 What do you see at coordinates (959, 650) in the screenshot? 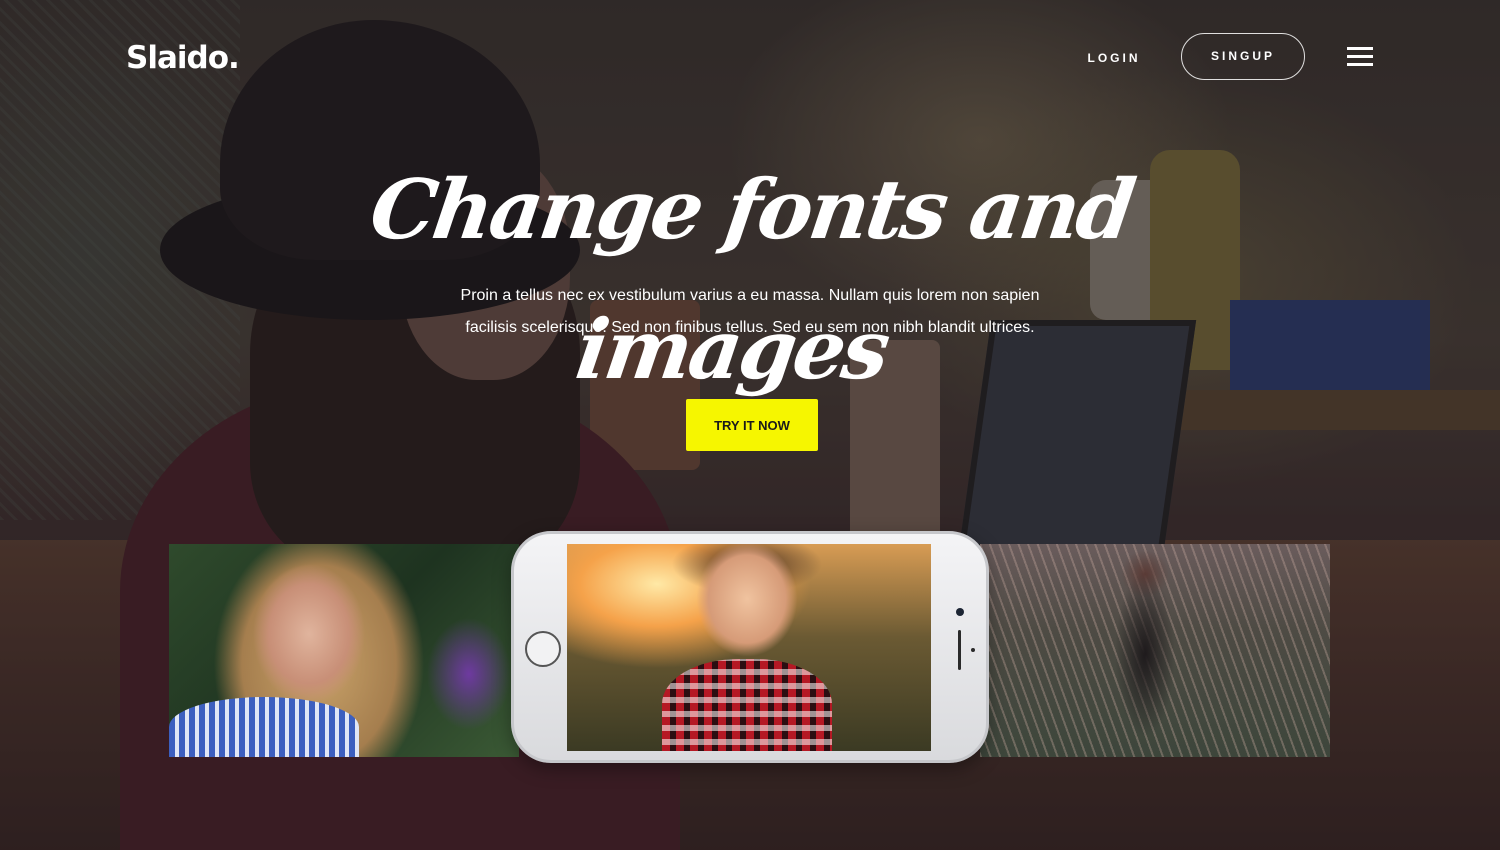
I see `phone-speaker` at bounding box center [959, 650].